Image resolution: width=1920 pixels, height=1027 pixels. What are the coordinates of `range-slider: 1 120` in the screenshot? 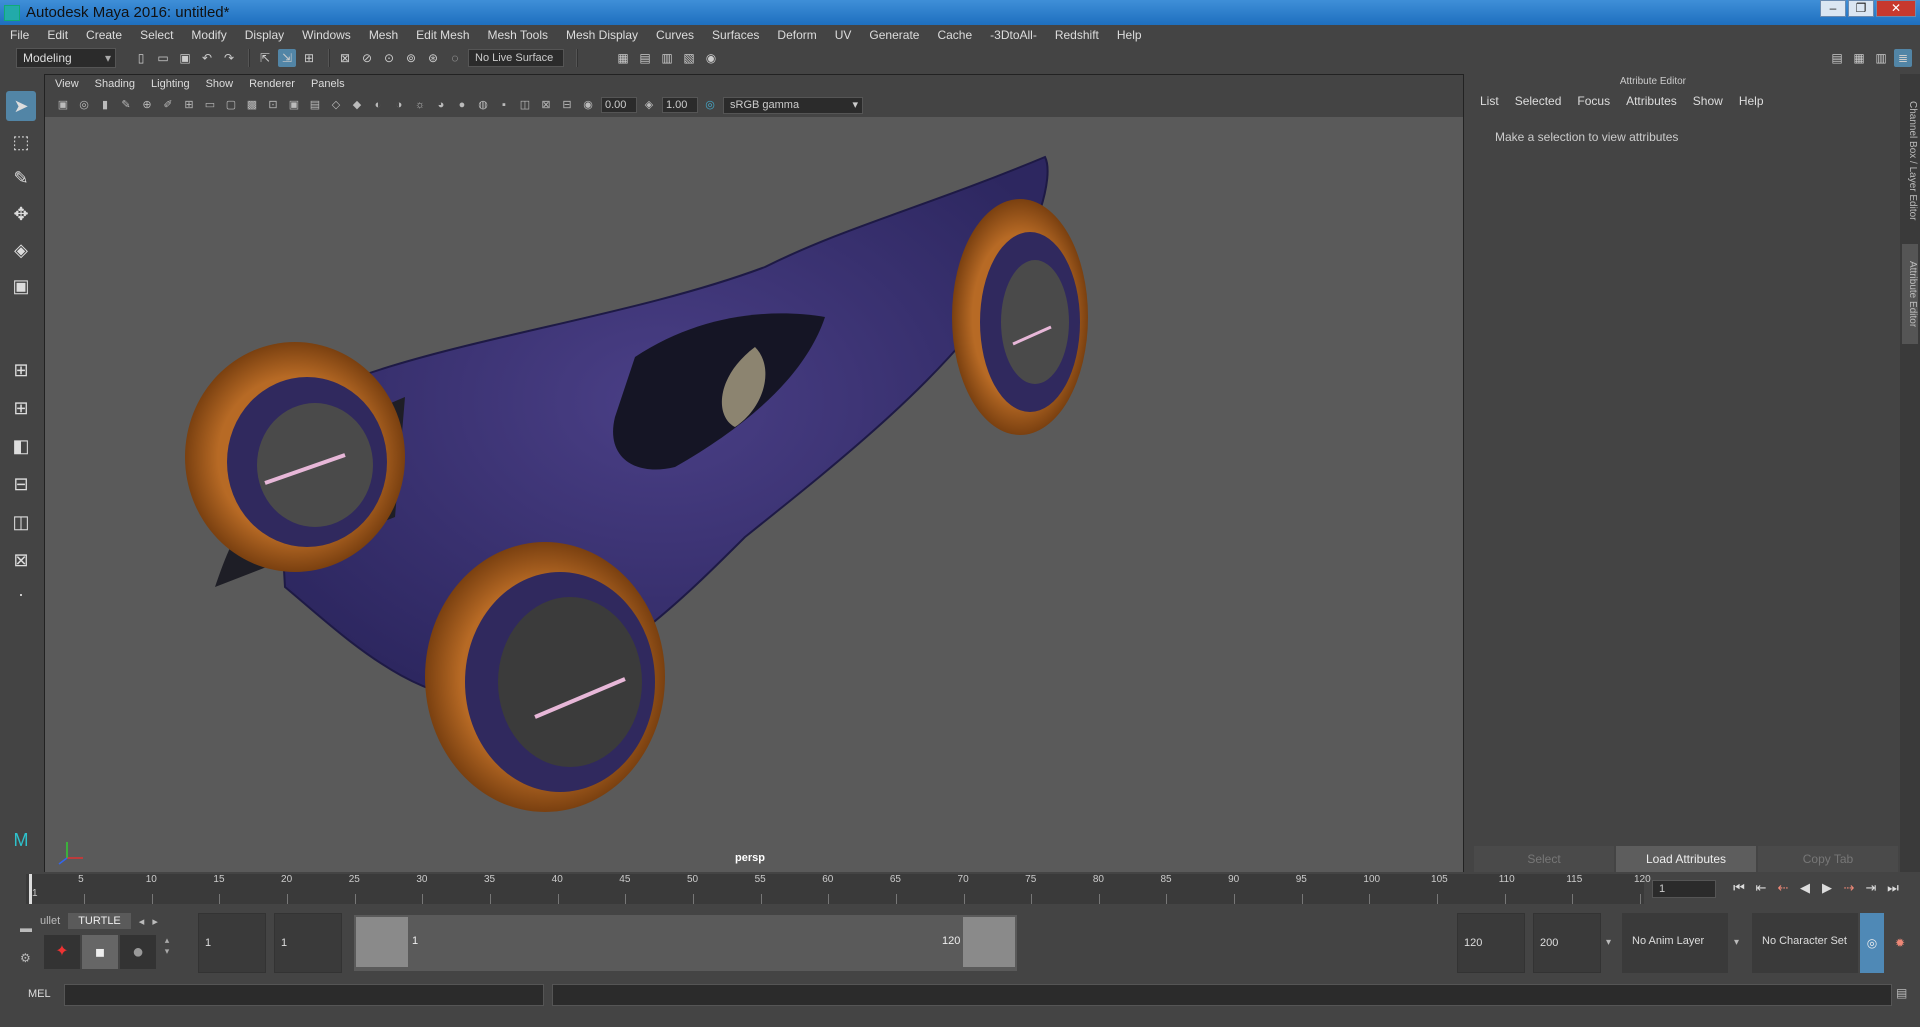 It's located at (685, 943).